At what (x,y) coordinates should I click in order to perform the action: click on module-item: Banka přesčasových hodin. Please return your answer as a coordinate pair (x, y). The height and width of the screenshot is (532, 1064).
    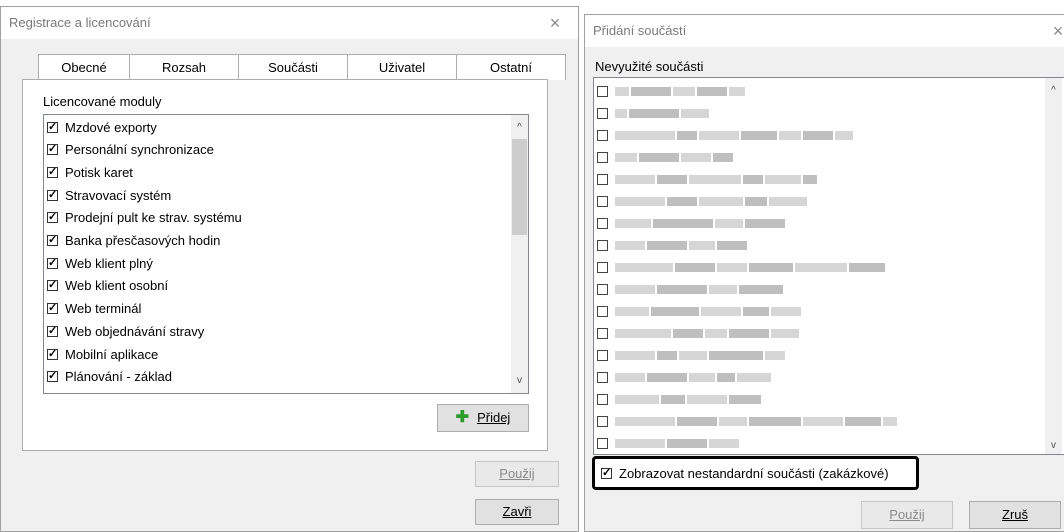
    Looking at the image, I should click on (133, 241).